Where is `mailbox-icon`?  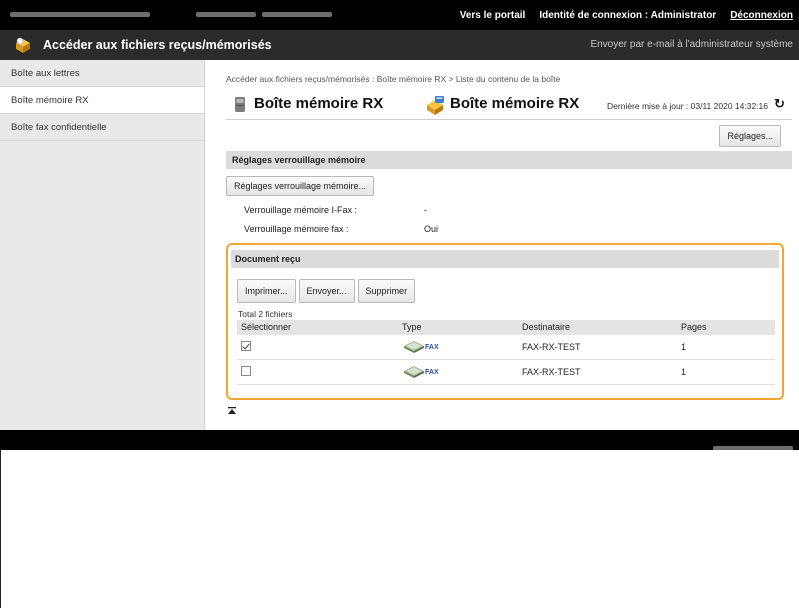 mailbox-icon is located at coordinates (23, 45).